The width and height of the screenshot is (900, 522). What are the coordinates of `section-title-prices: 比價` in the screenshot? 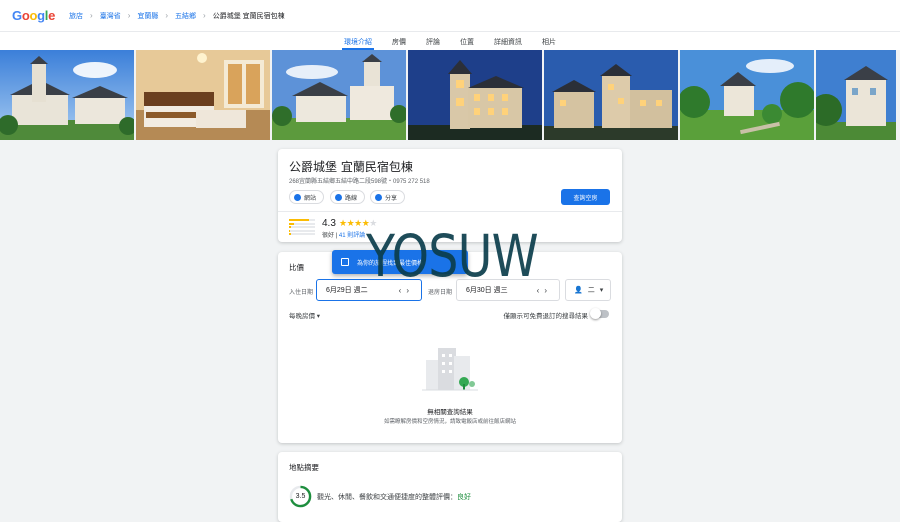 It's located at (296, 267).